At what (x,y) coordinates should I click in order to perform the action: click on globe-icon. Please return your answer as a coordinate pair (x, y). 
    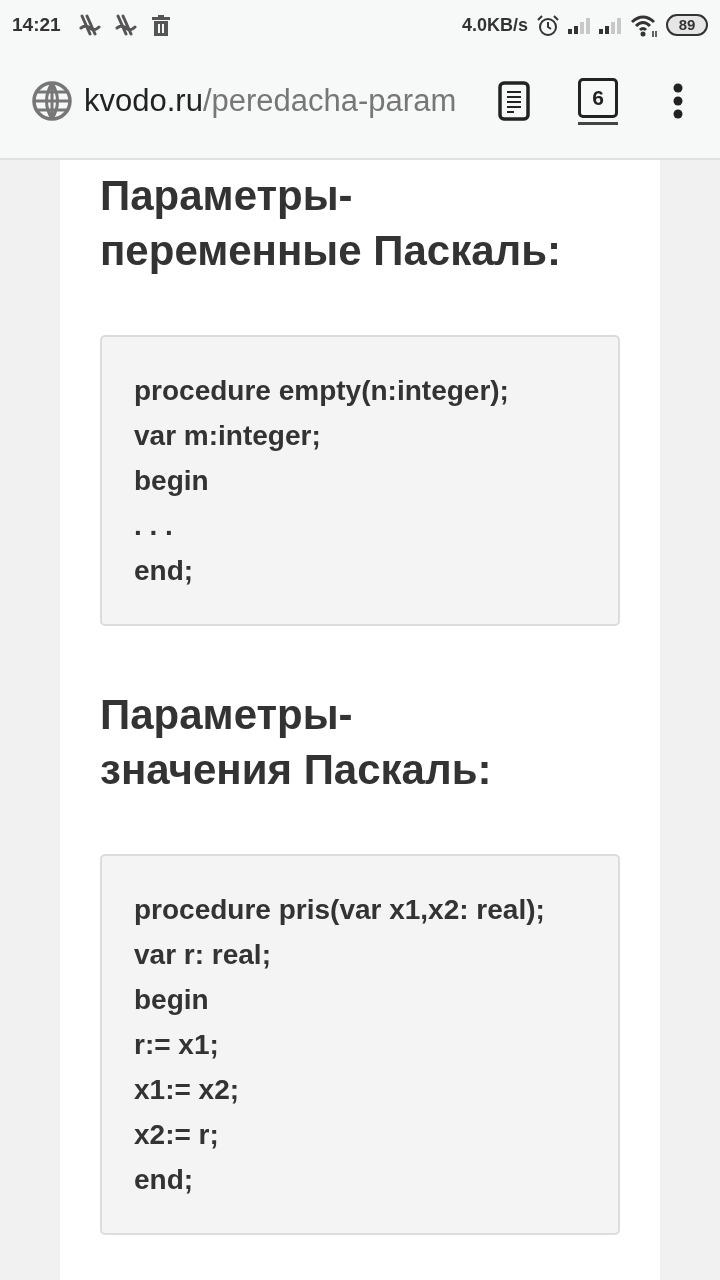
    Looking at the image, I should click on (52, 101).